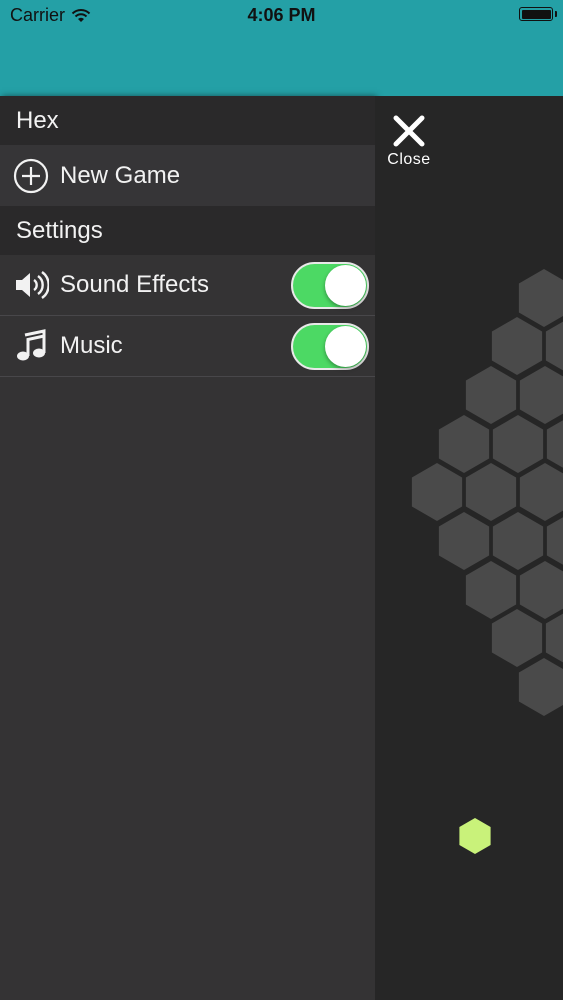  I want to click on music-toggle, so click(330, 346).